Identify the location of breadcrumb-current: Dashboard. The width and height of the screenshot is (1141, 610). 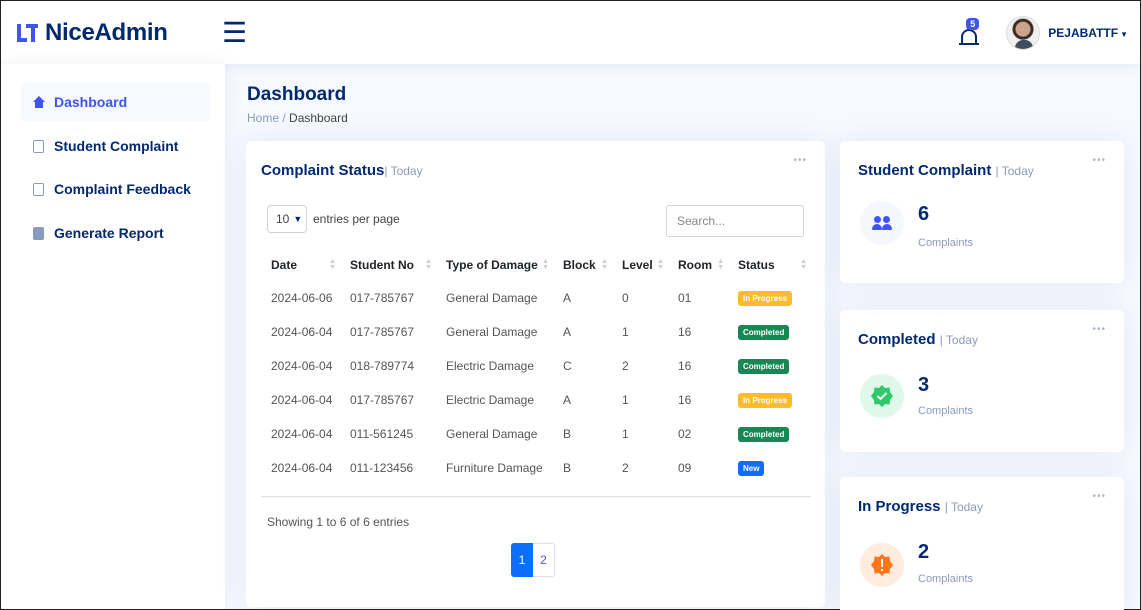
(318, 118).